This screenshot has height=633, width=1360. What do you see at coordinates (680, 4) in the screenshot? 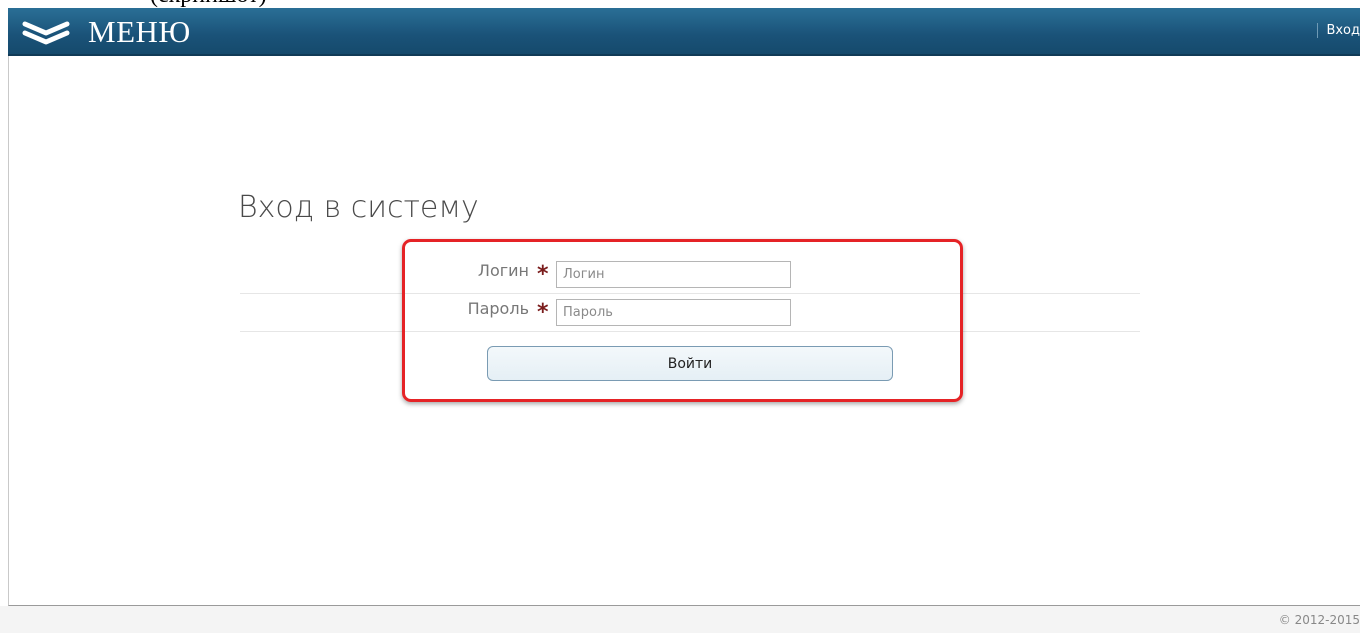
I see `cropped-text-fragment: (скриншот)` at bounding box center [680, 4].